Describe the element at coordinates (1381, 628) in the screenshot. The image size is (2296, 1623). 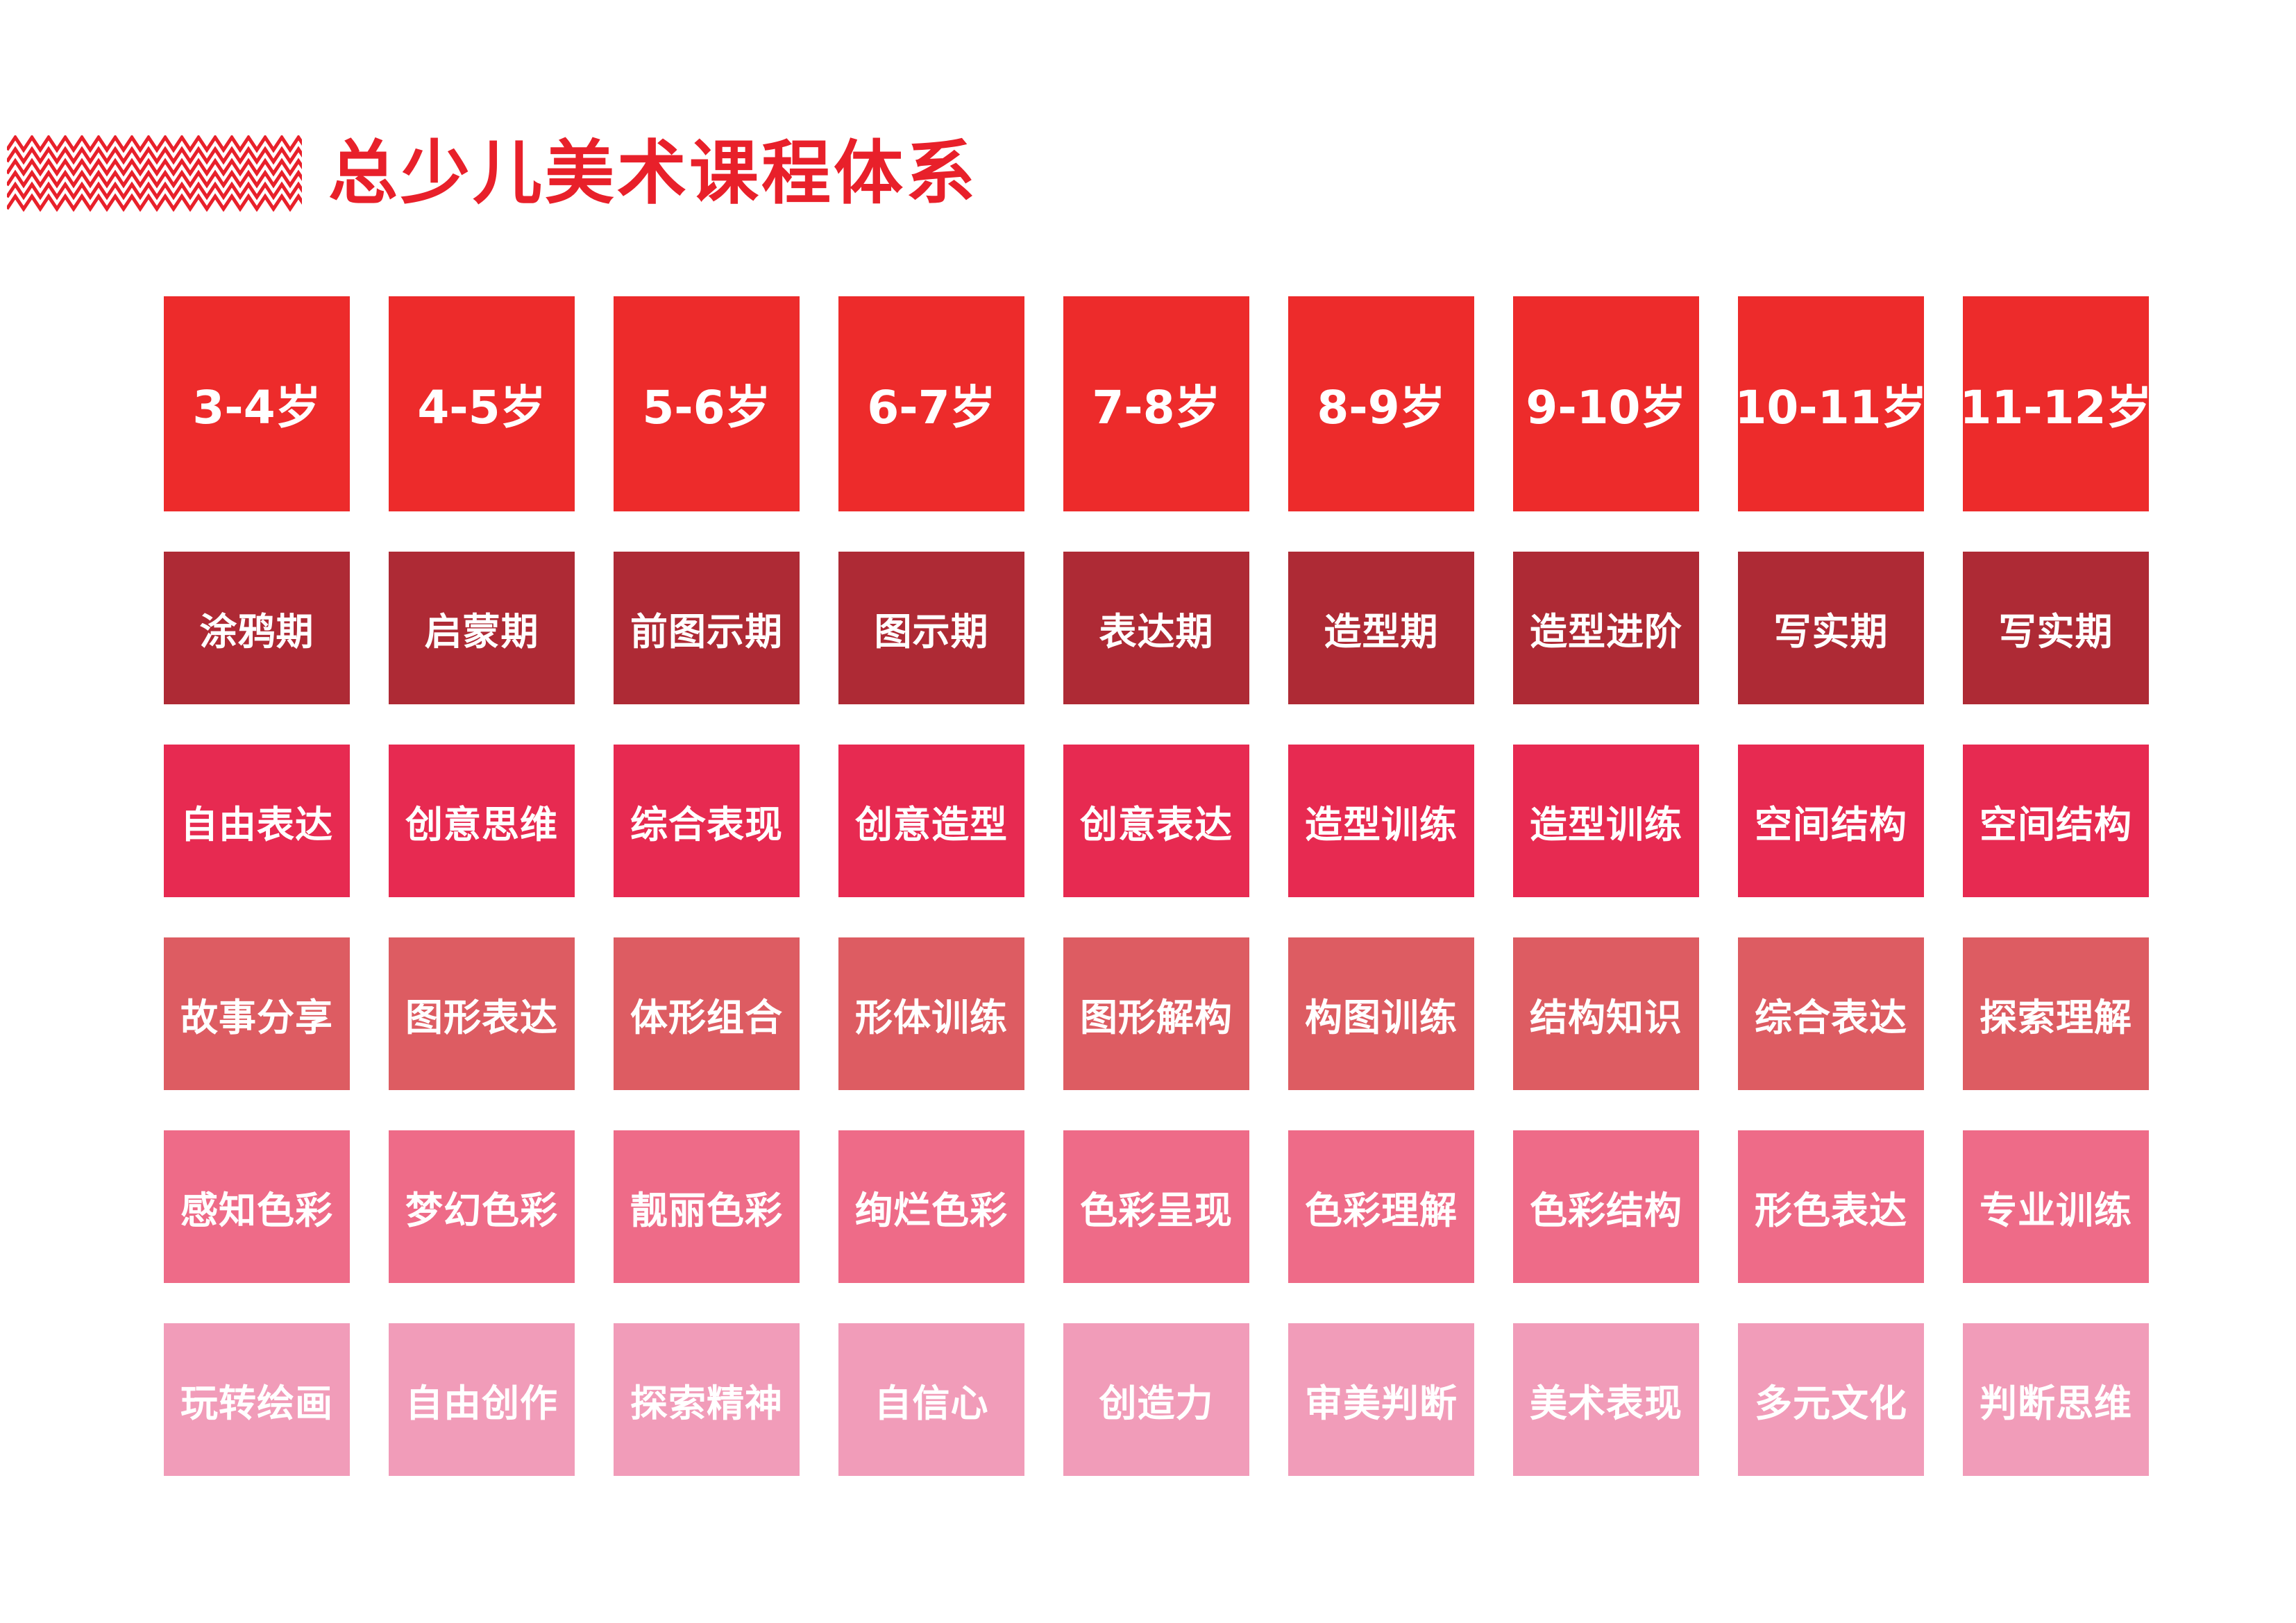
I see `stage-cell: 造型期` at that location.